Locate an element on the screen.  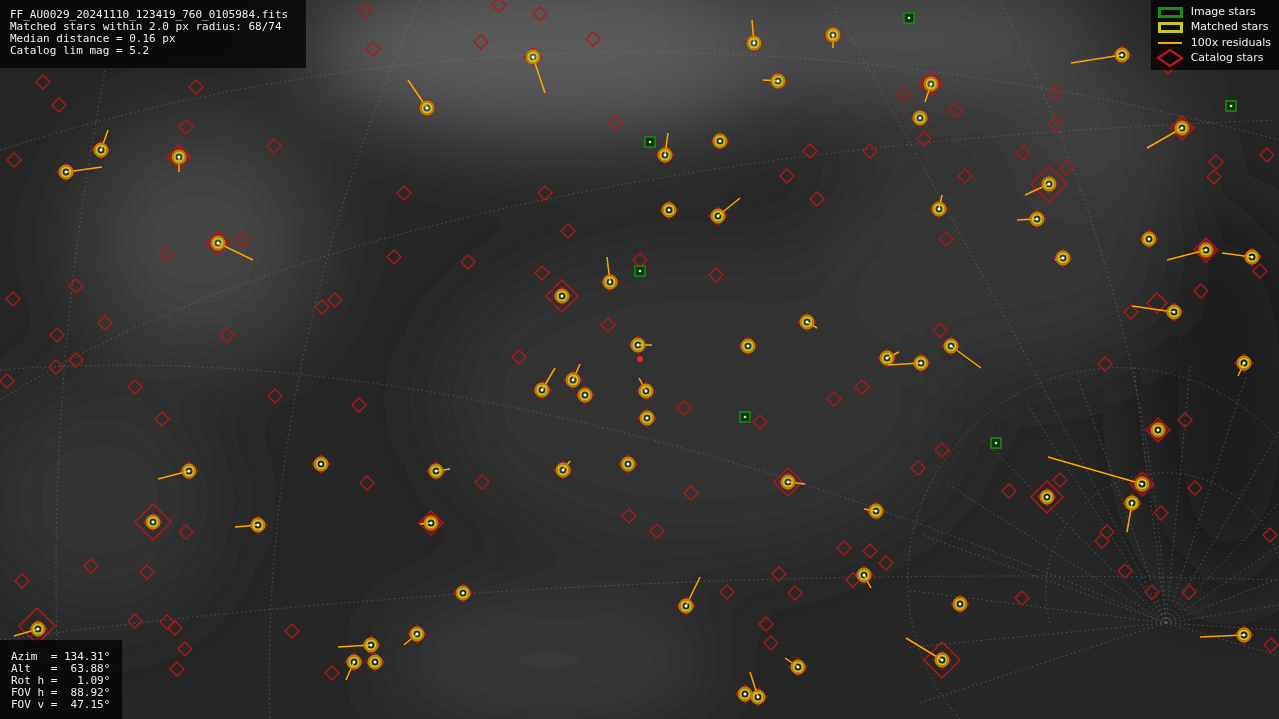
pointing-text: Rot h = 1.09° is located at coordinates (61, 681).